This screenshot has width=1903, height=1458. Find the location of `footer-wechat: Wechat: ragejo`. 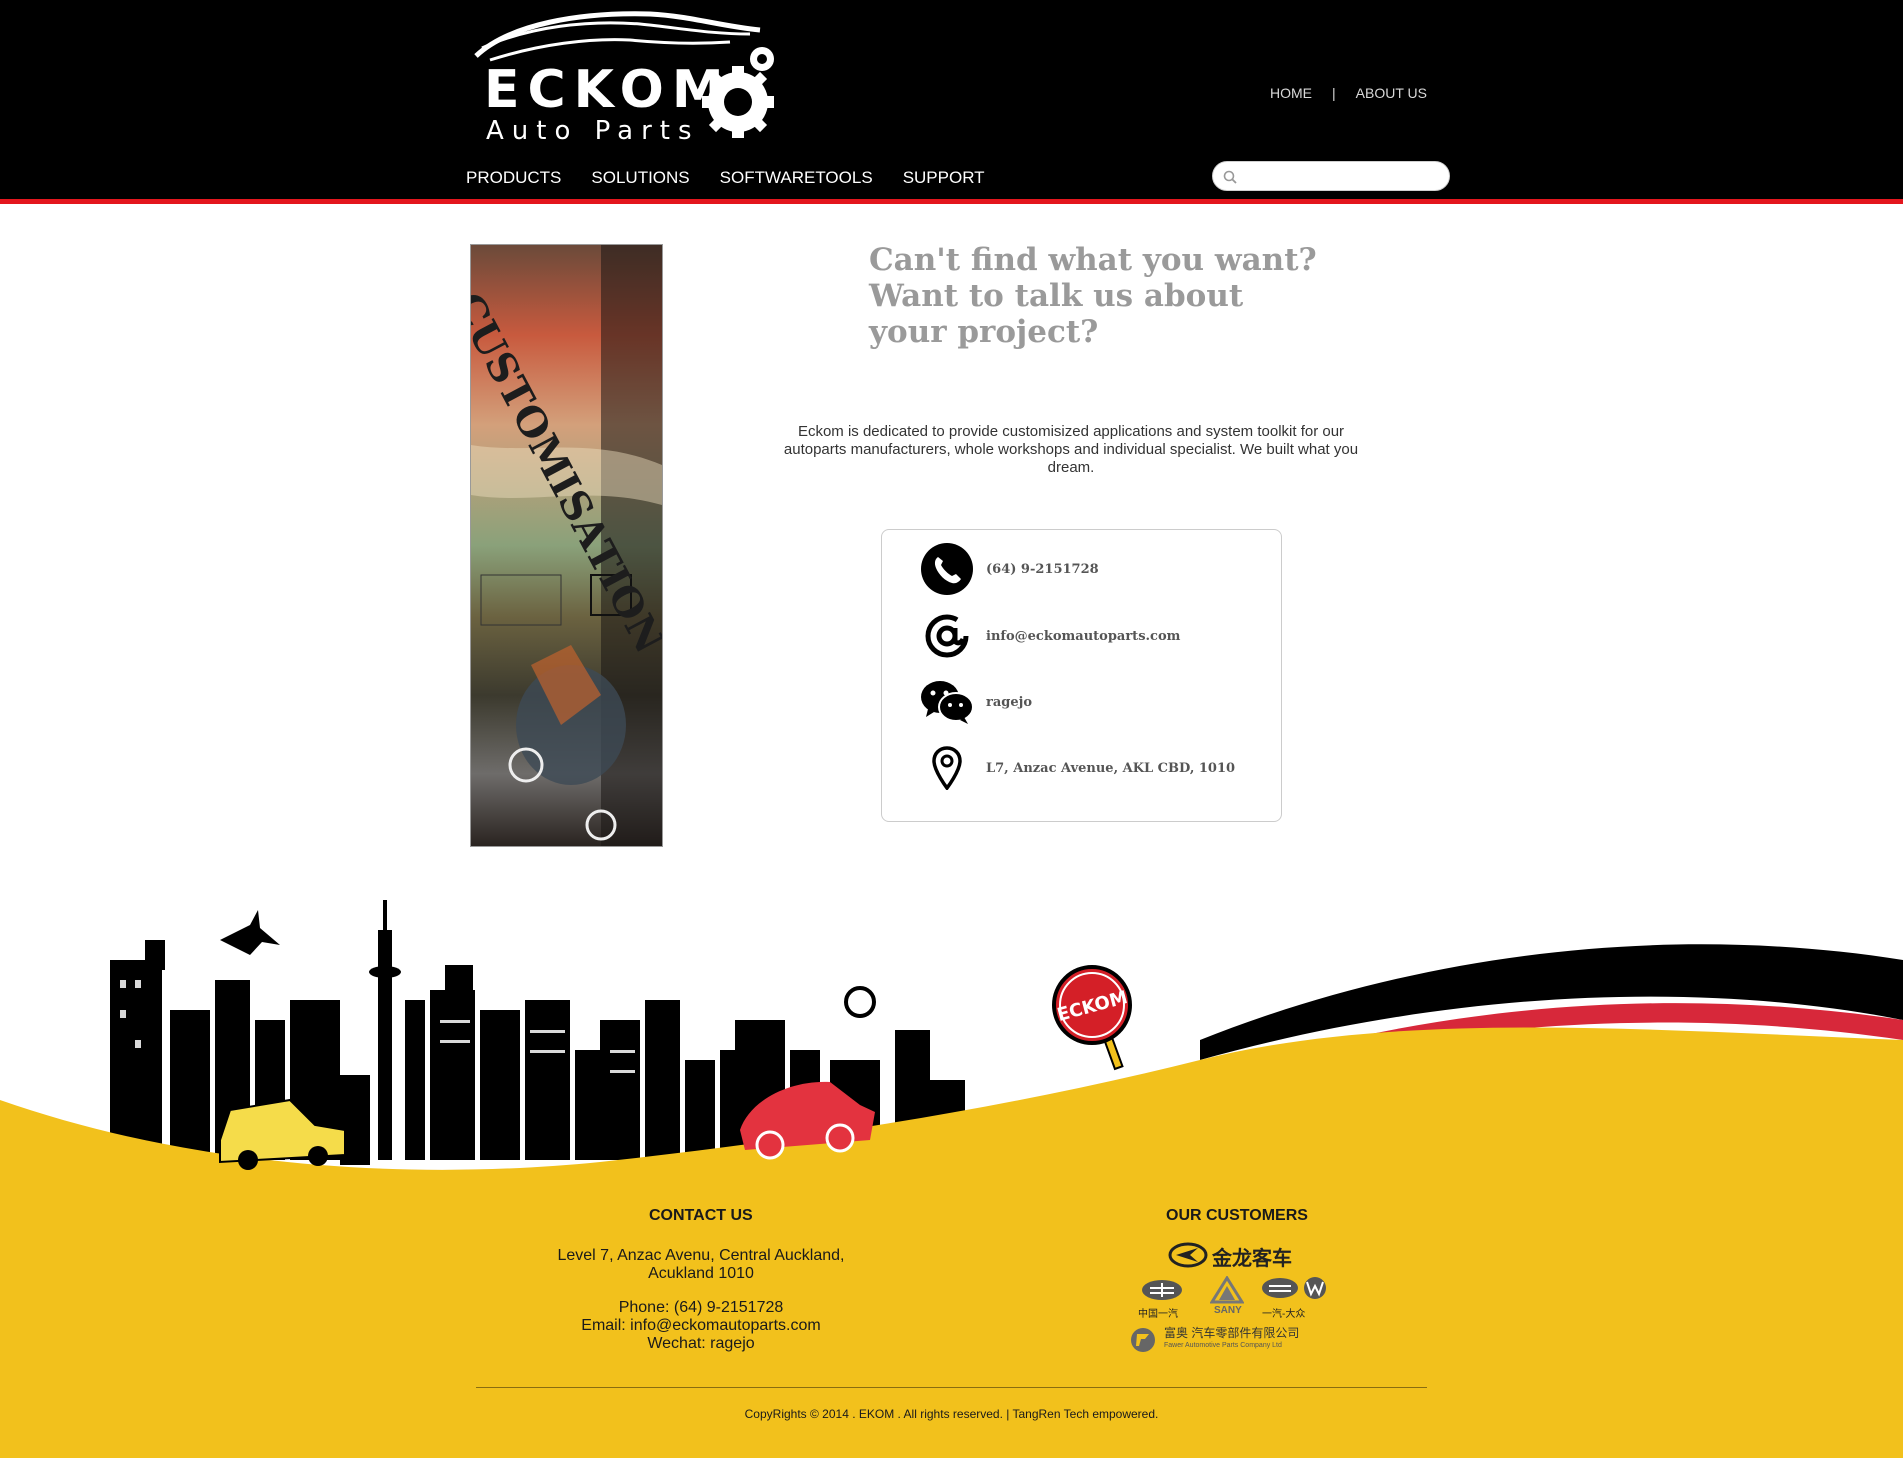

footer-wechat: Wechat: ragejo is located at coordinates (701, 1343).